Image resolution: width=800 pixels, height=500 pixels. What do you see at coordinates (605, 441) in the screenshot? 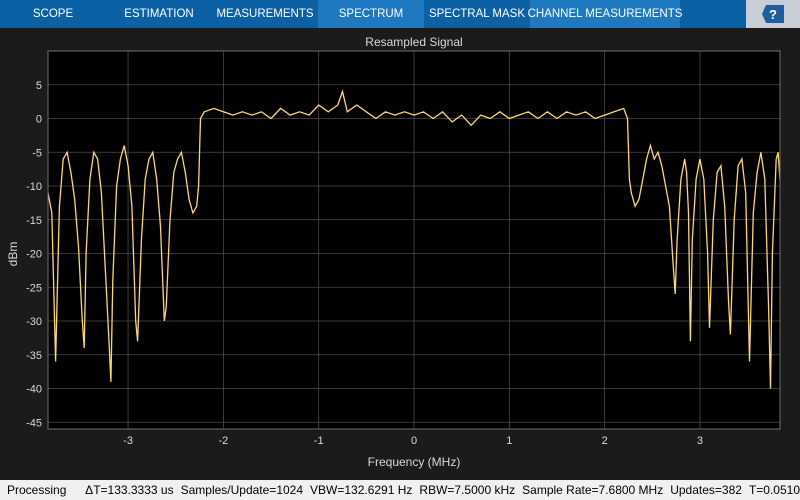
I see `x-tick-label: 2` at bounding box center [605, 441].